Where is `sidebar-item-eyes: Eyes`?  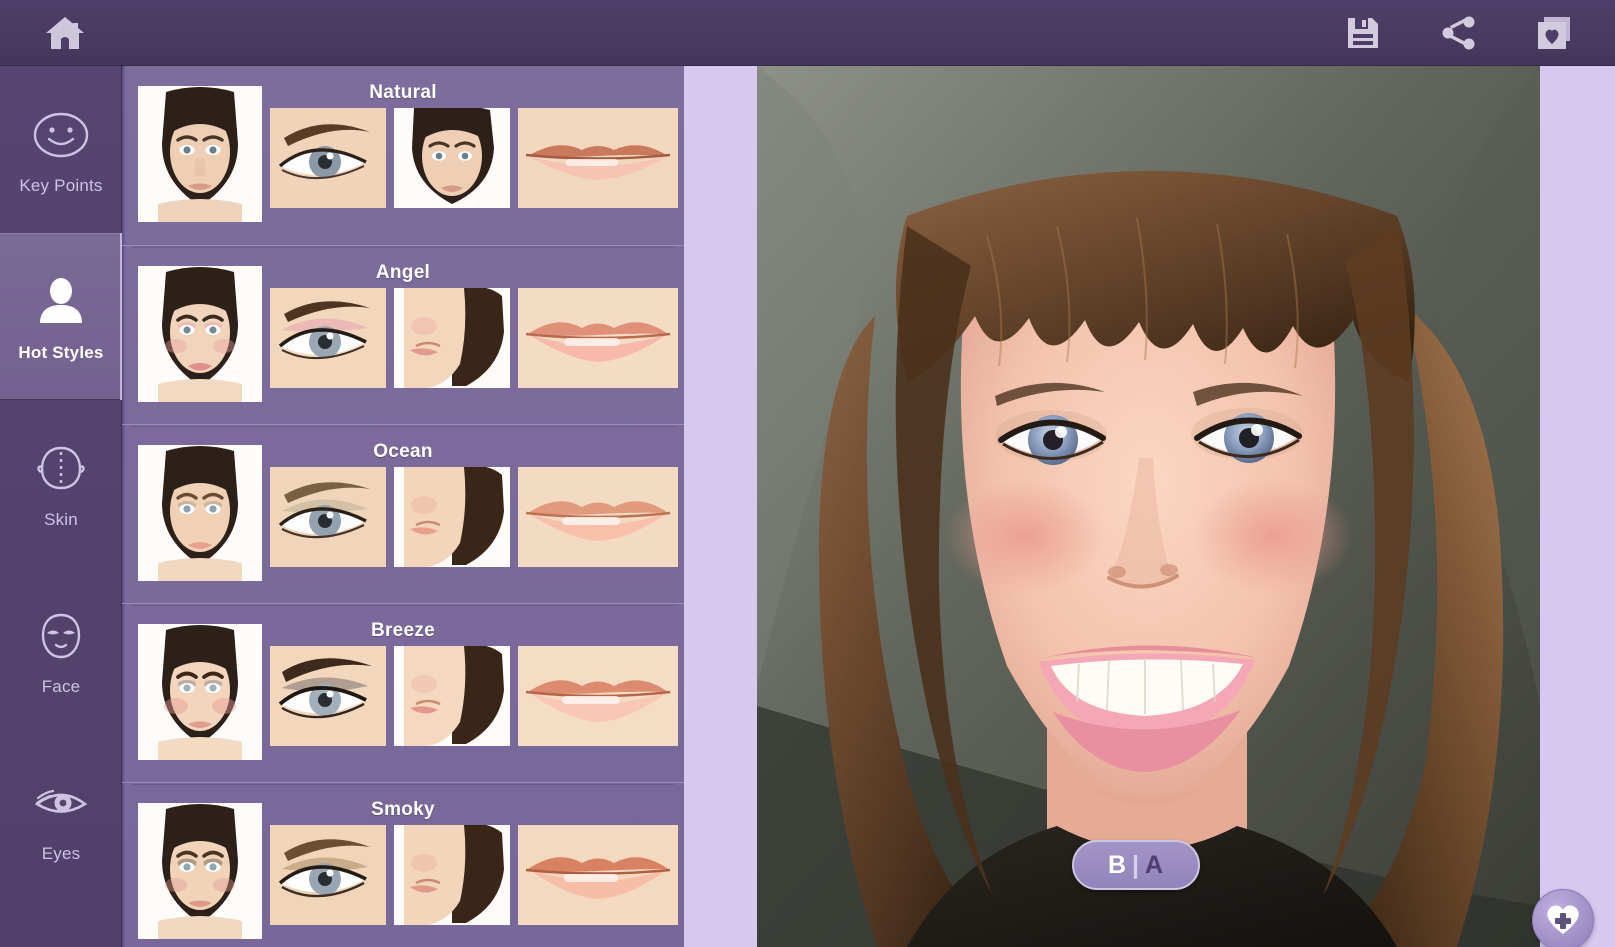 sidebar-item-eyes: Eyes is located at coordinates (61, 817).